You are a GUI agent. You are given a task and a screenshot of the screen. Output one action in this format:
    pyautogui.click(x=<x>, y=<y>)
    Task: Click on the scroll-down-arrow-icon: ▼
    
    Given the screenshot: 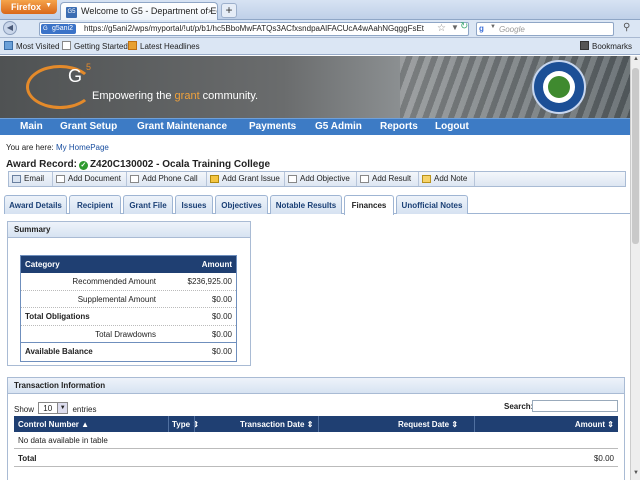 What is the action you would take?
    pyautogui.click(x=635, y=475)
    